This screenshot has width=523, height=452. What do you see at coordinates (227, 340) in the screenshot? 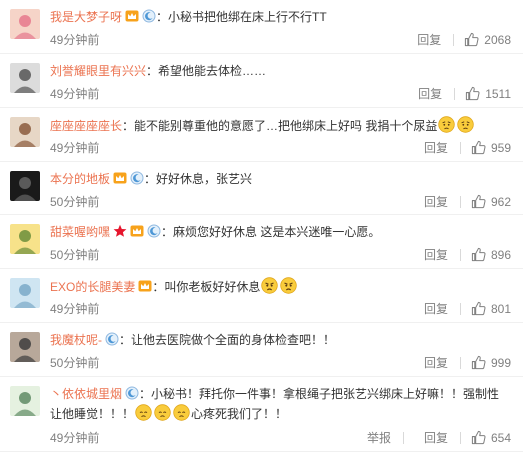
I see `comment-text: ：让他去医院做个全面的身体检查吧！！` at bounding box center [227, 340].